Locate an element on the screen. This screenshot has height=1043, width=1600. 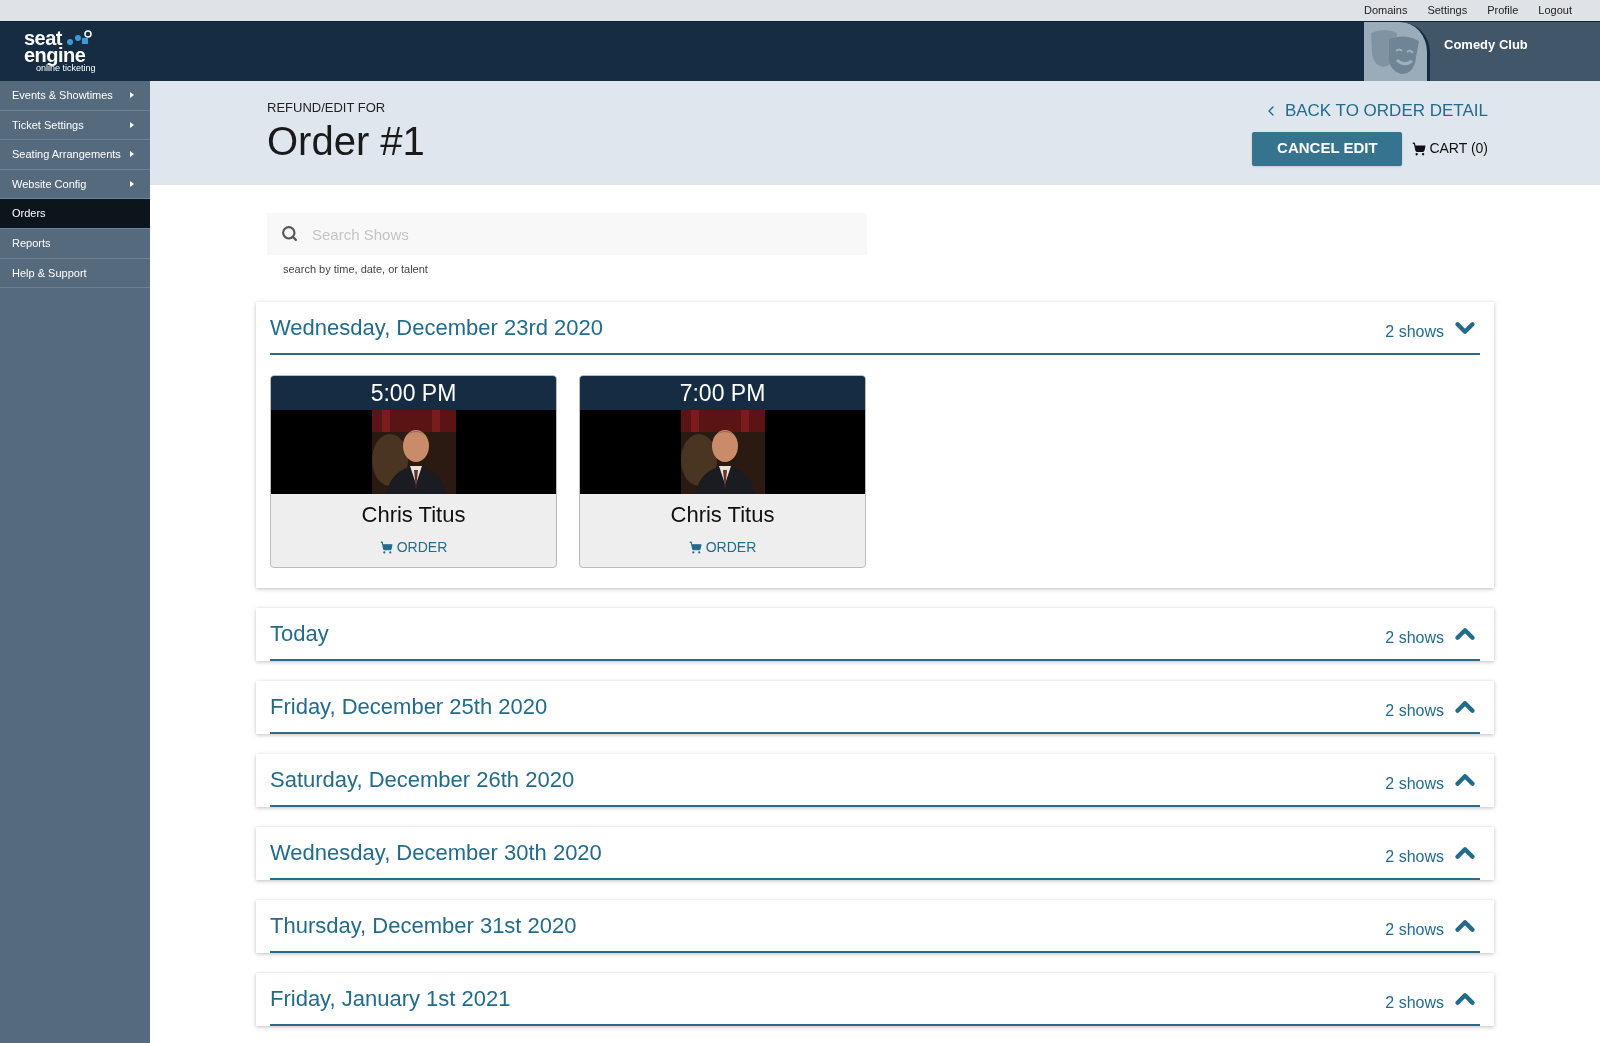
search-icon is located at coordinates (289, 233).